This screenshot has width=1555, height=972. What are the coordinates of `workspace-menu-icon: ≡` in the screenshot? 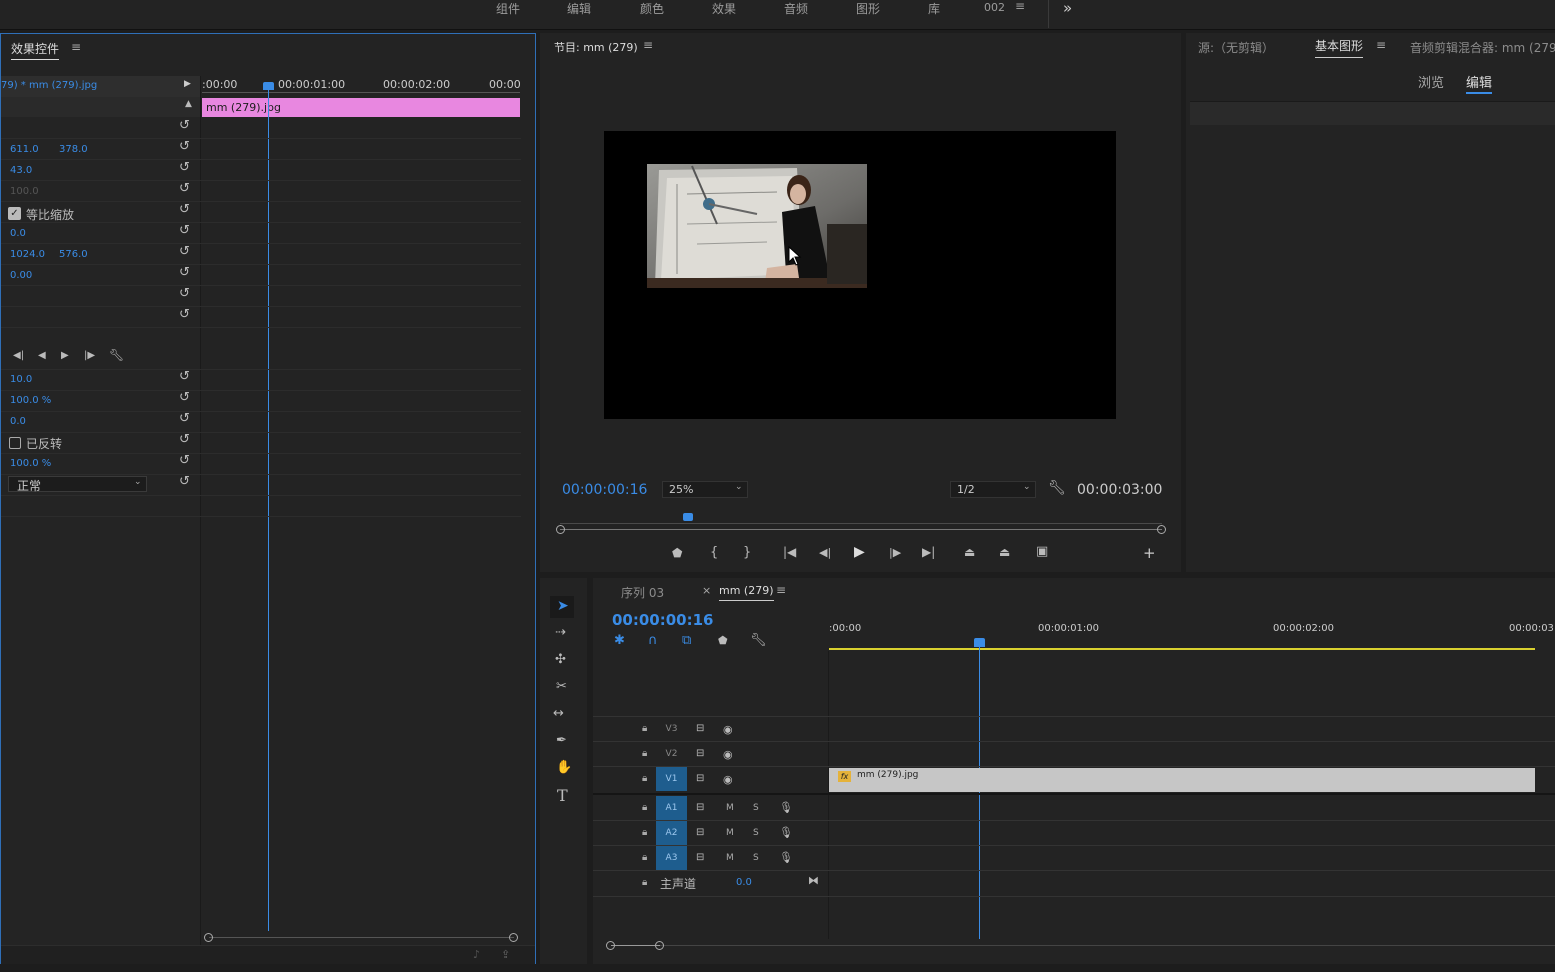 It's located at (1020, 6).